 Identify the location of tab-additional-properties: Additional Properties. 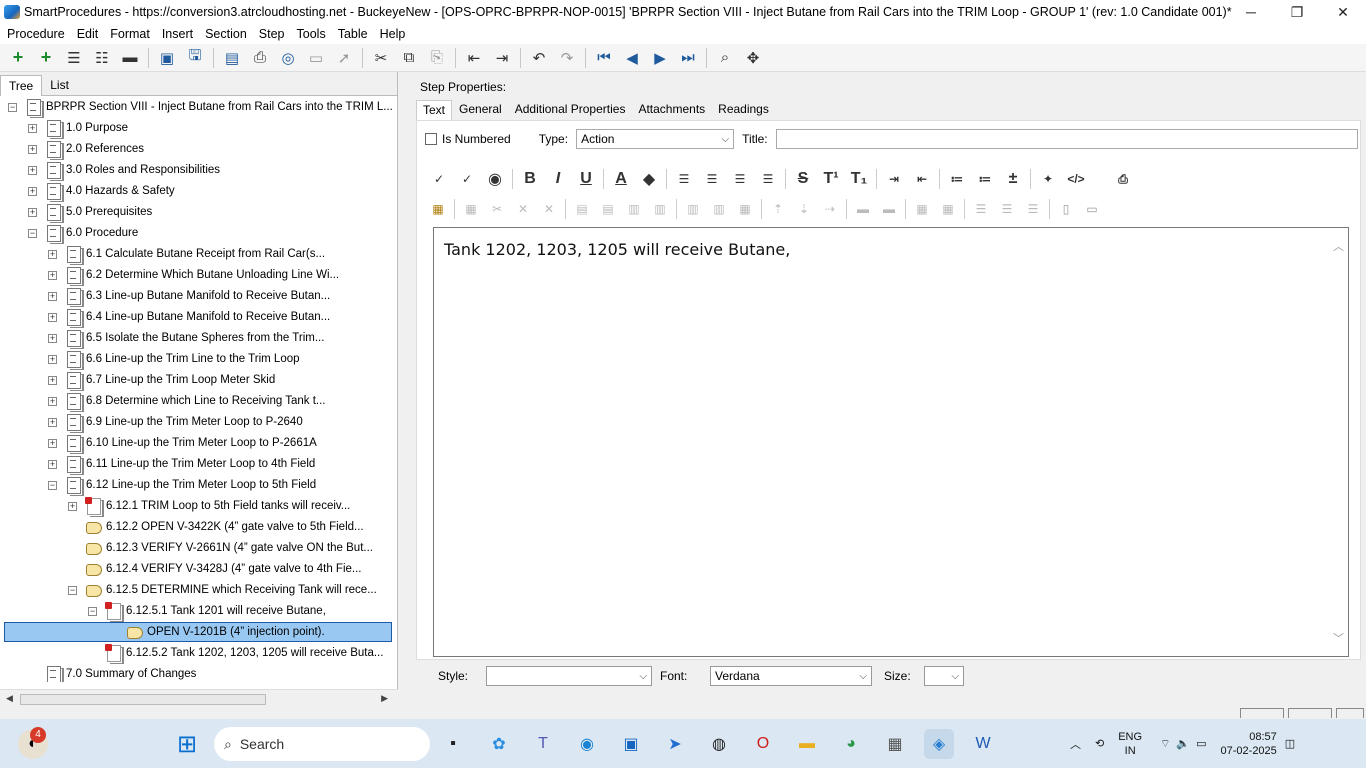
(570, 110).